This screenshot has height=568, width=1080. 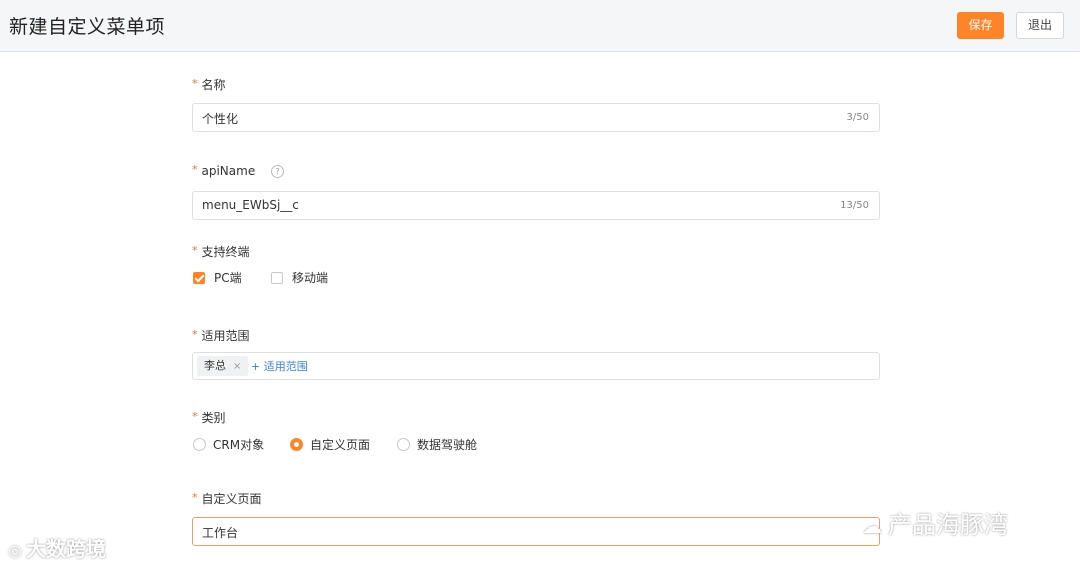 I want to click on custom-page-value: 工作台, so click(x=220, y=533).